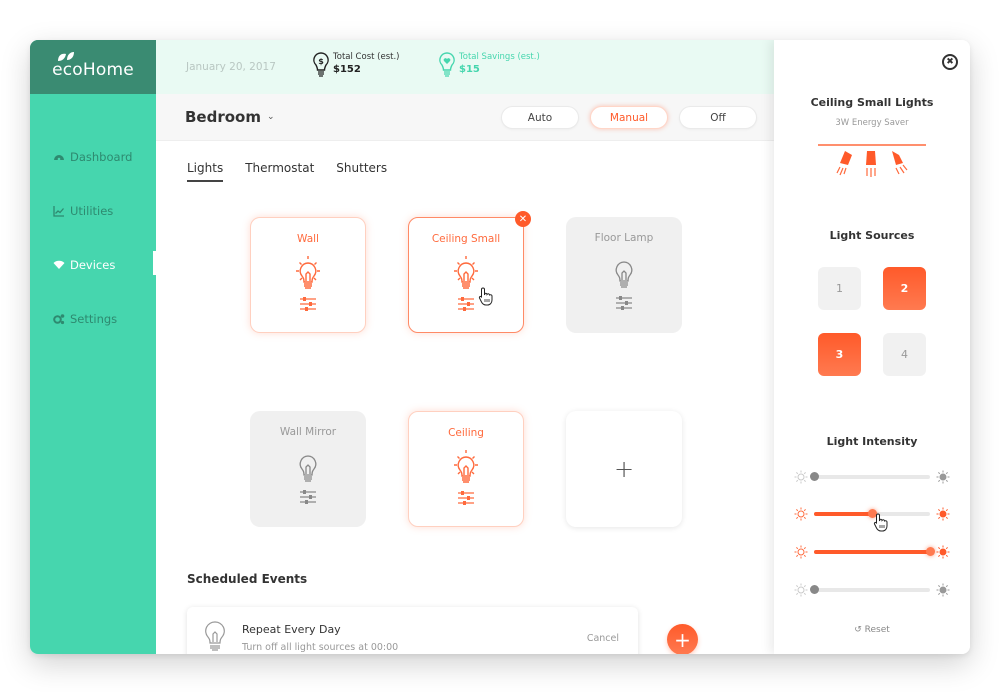 This screenshot has height=692, width=1000. I want to click on add-device-tile: +, so click(624, 469).